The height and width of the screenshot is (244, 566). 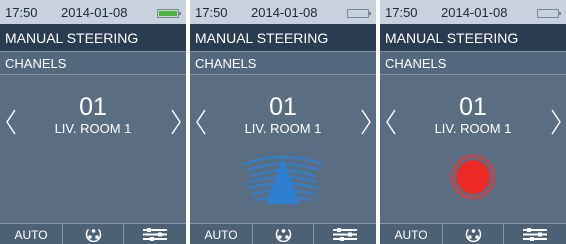 I want to click on signal-transmitting-icon, so click(x=283, y=179).